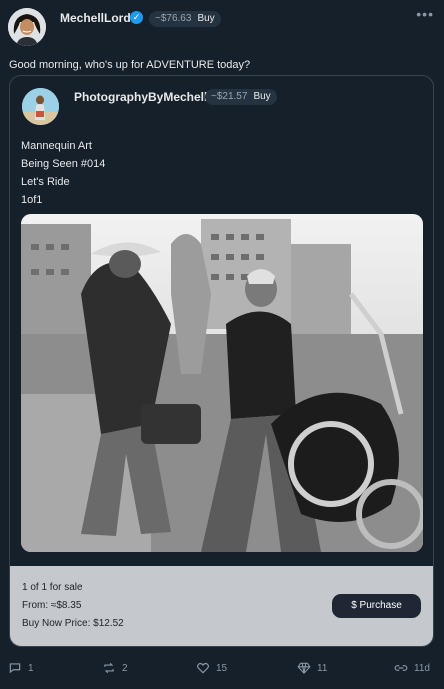 The image size is (444, 689). I want to click on diamond-icon, so click(304, 668).